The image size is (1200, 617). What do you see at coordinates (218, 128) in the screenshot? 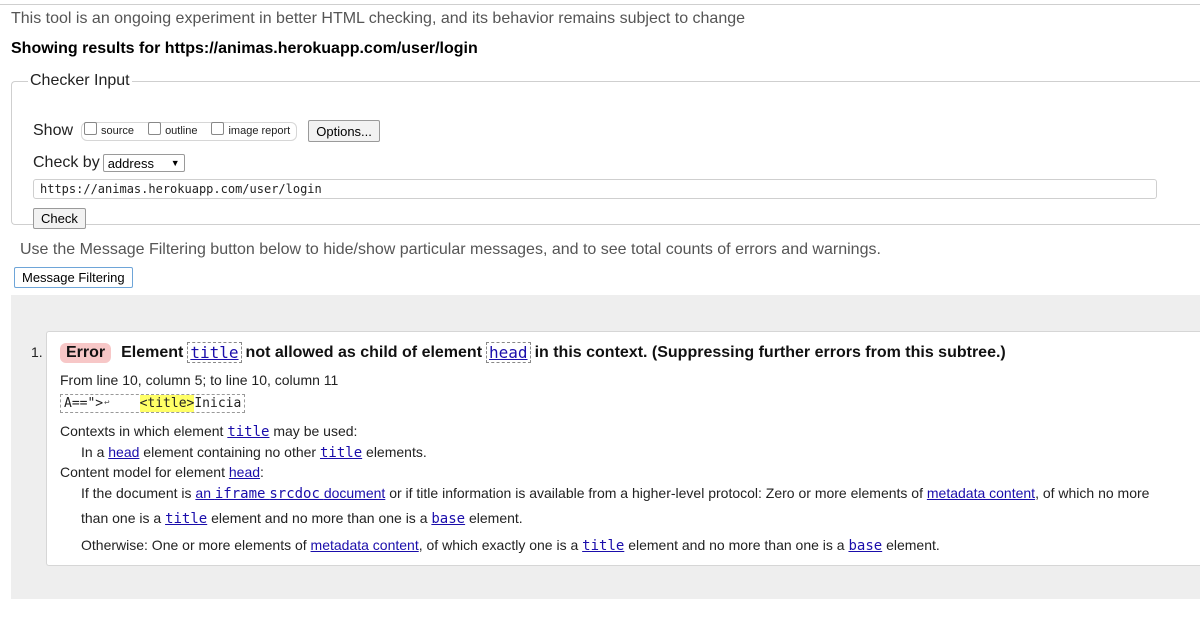
I see `image-report-checkbox` at bounding box center [218, 128].